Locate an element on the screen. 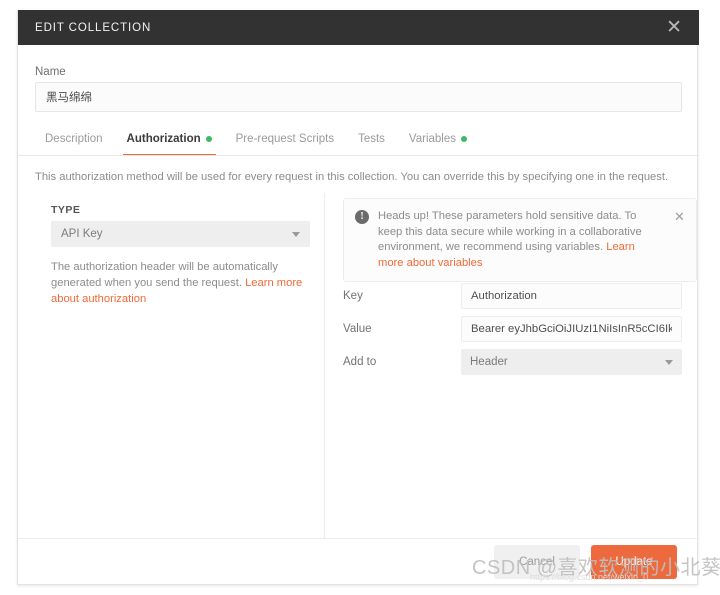 This screenshot has width=720, height=595. tab-label: Description is located at coordinates (74, 139).